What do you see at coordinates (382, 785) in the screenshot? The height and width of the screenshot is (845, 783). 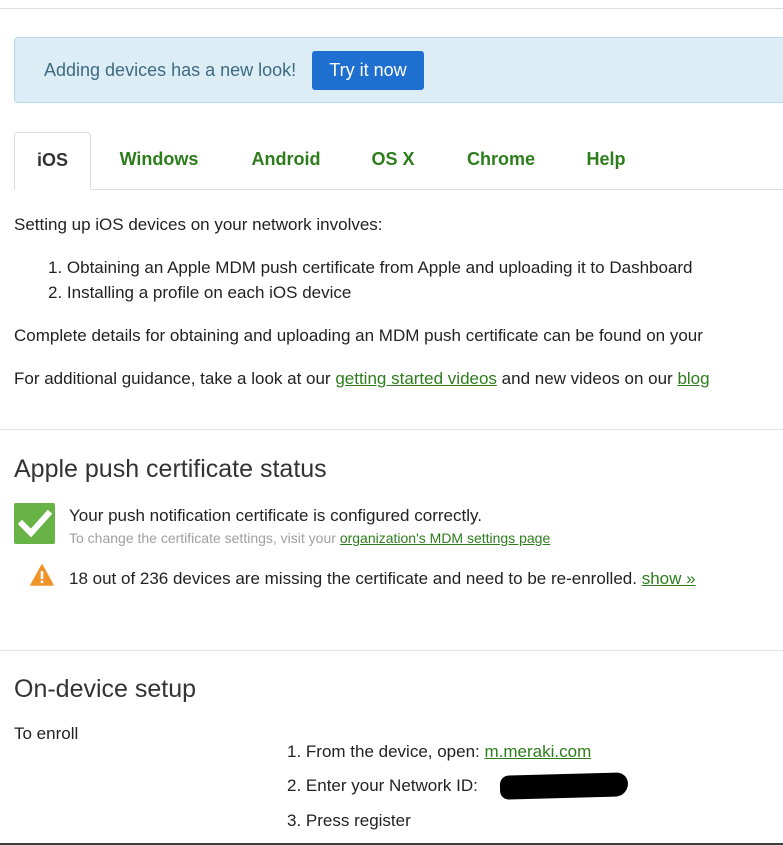 I see `enroll-step-2: 2. Enter your Network ID:` at bounding box center [382, 785].